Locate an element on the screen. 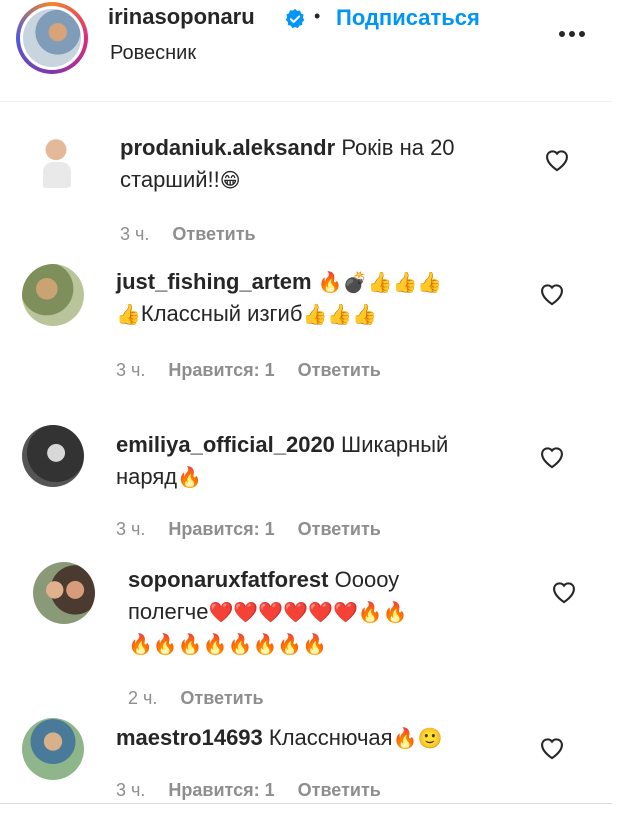 Image resolution: width=620 pixels, height=815 pixels. comment-body-line2: полегче is located at coordinates (168, 611).